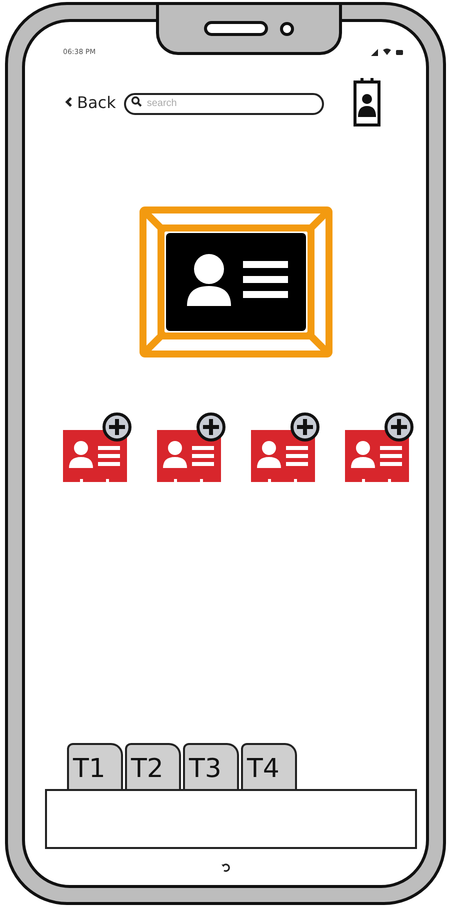 Image resolution: width=451 pixels, height=909 pixels. What do you see at coordinates (366, 102) in the screenshot?
I see `id-badge-icon` at bounding box center [366, 102].